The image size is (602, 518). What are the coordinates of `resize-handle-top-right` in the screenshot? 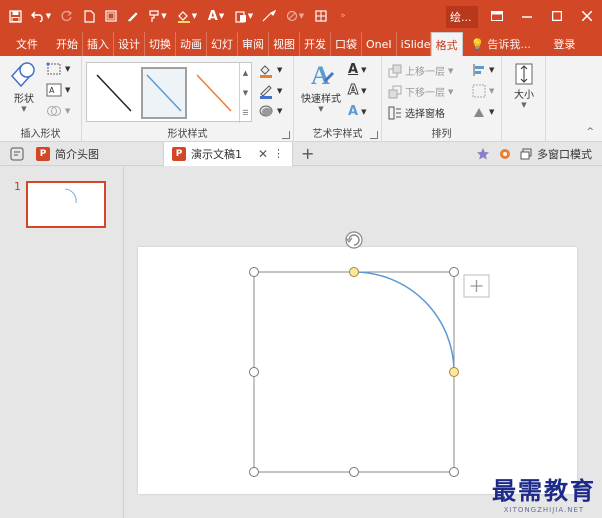 It's located at (454, 272).